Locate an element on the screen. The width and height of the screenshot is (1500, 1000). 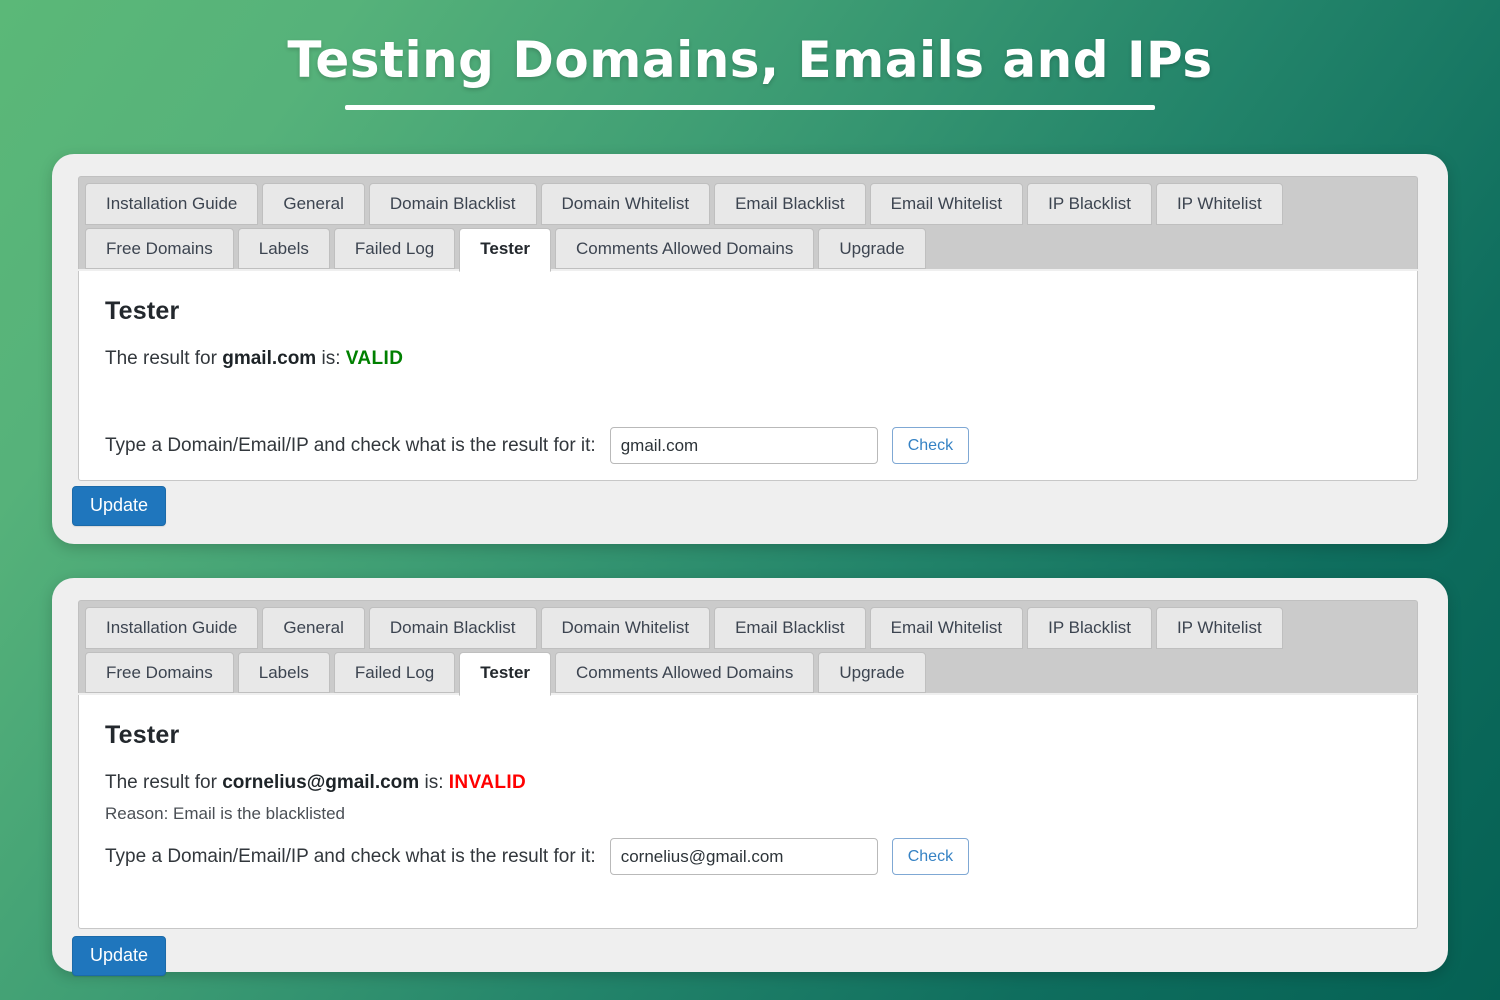
status-badge: INVALID is located at coordinates (487, 782).